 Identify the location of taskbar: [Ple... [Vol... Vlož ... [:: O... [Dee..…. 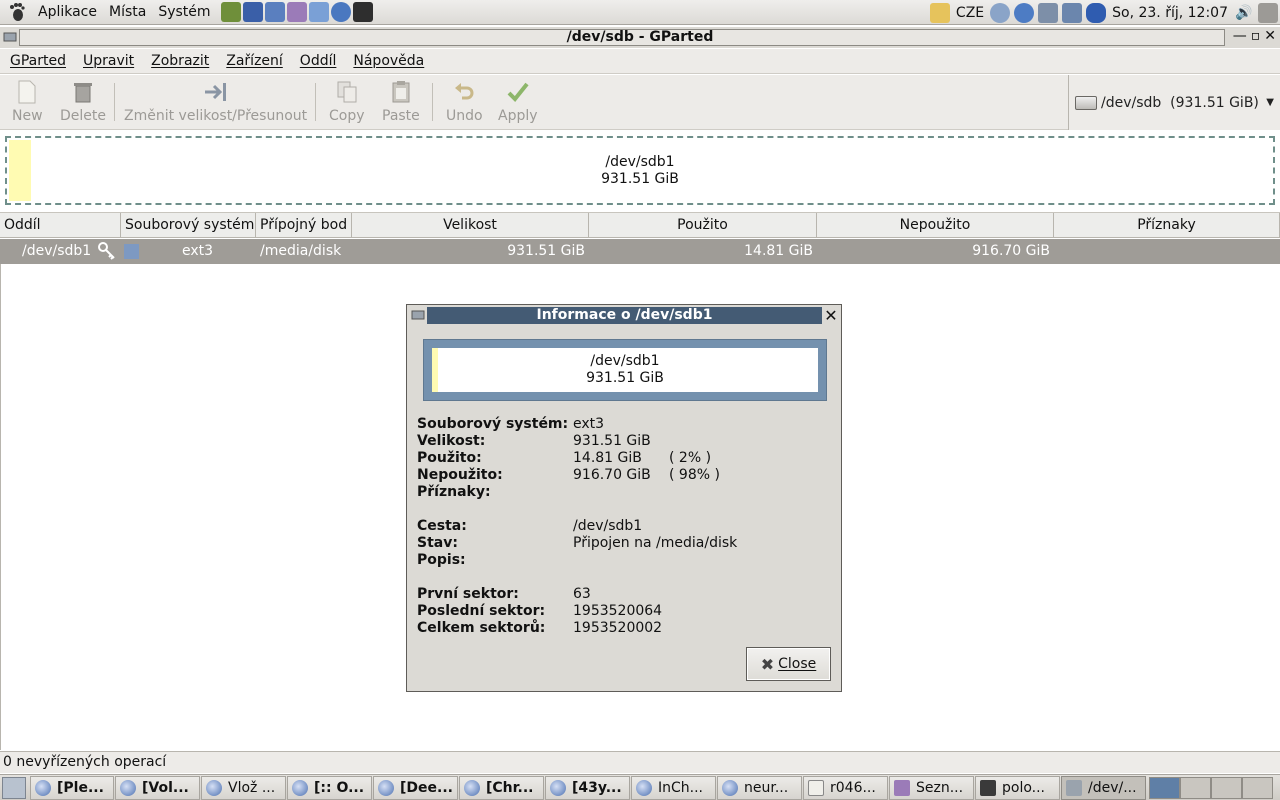
(640, 787).